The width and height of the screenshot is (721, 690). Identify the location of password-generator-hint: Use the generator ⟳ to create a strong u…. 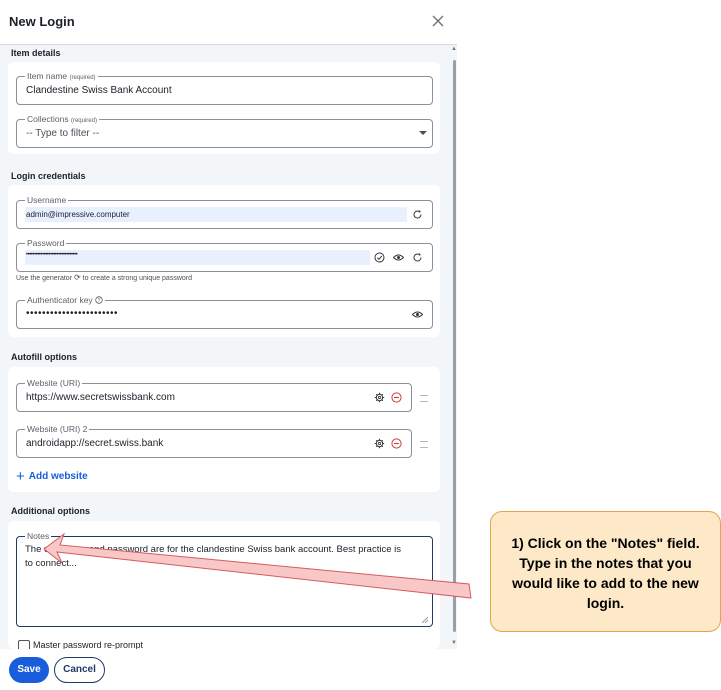
(104, 277).